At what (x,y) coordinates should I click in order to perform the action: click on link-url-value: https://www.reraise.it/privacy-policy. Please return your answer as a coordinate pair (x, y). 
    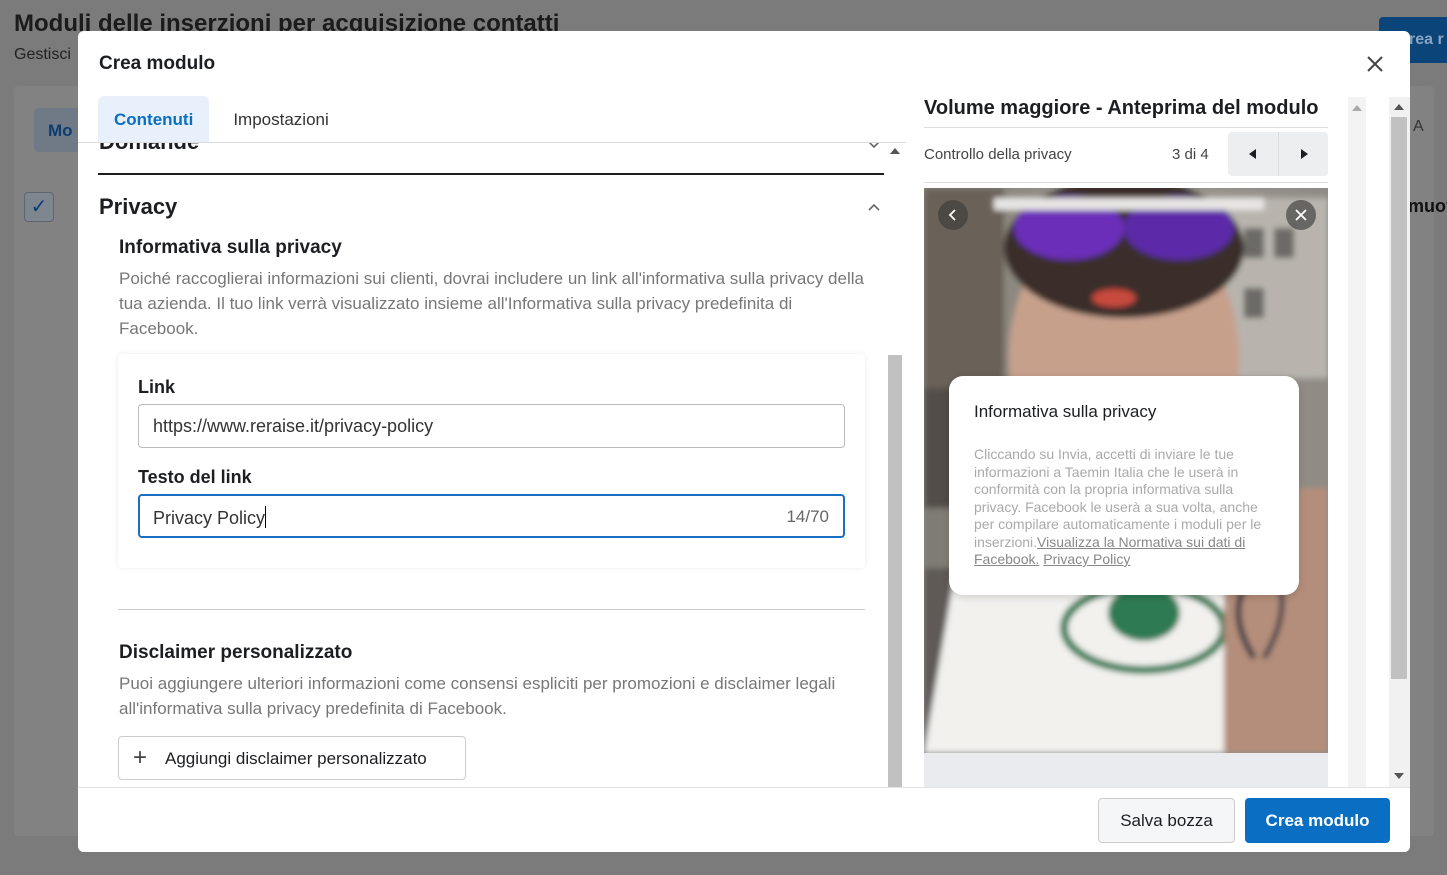
    Looking at the image, I should click on (293, 426).